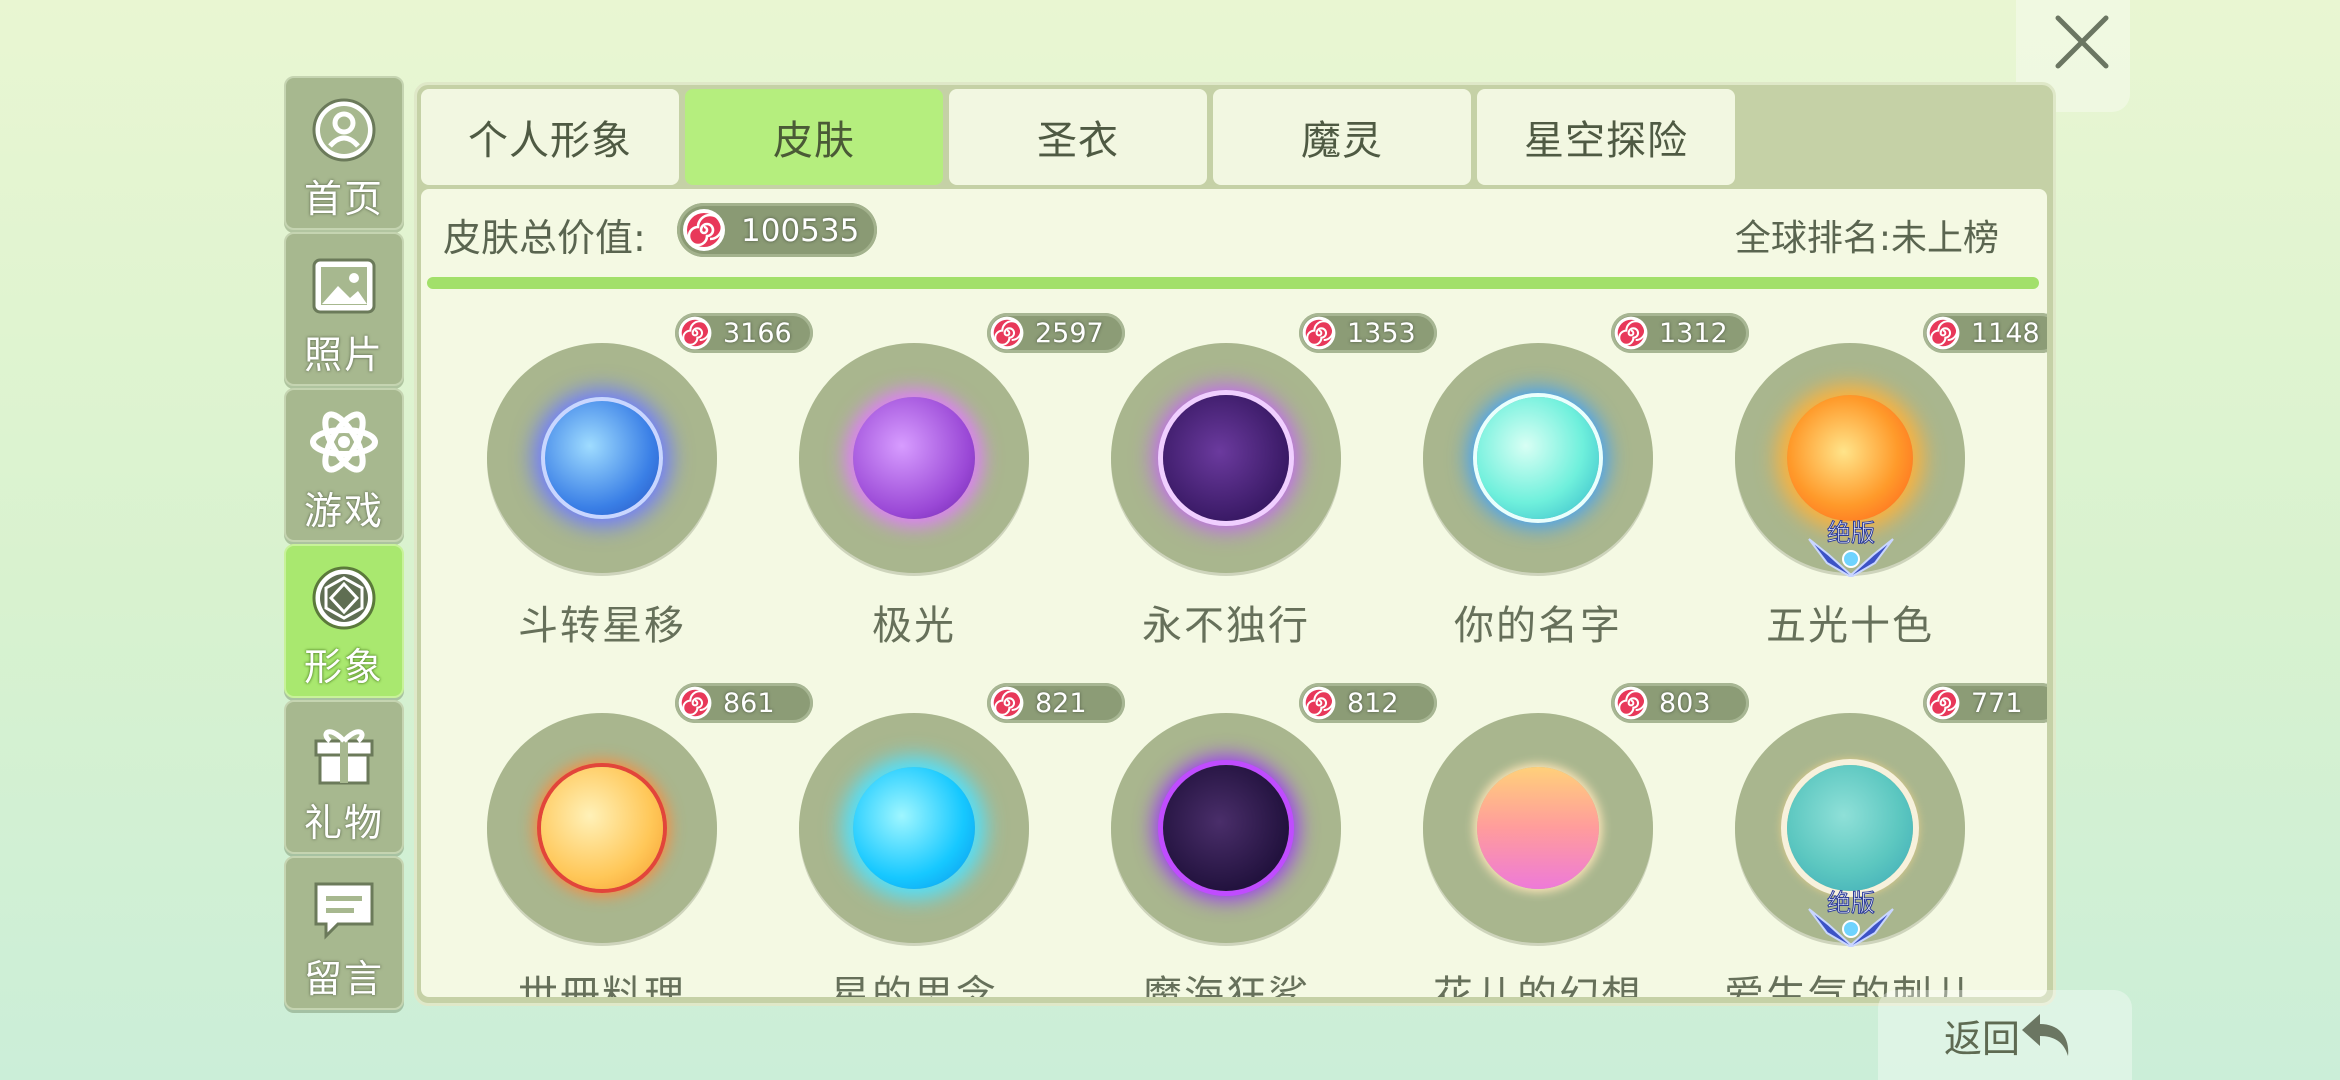 This screenshot has height=1080, width=2340. Describe the element at coordinates (1226, 626) in the screenshot. I see `skin-name: 永不独行` at that location.